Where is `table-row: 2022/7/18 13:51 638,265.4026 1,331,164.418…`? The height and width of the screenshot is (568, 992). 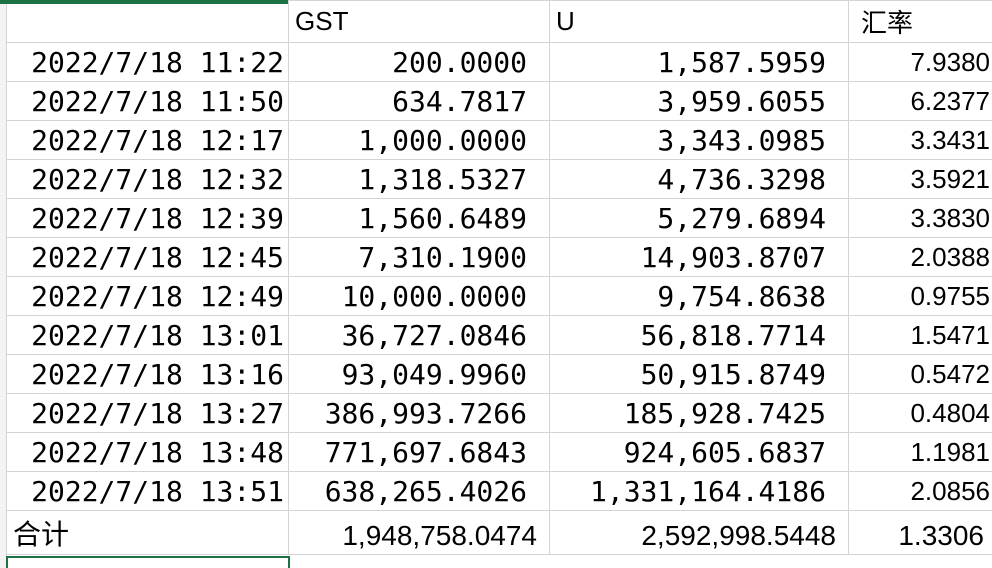 table-row: 2022/7/18 13:51 638,265.4026 1,331,164.418… is located at coordinates (496, 491).